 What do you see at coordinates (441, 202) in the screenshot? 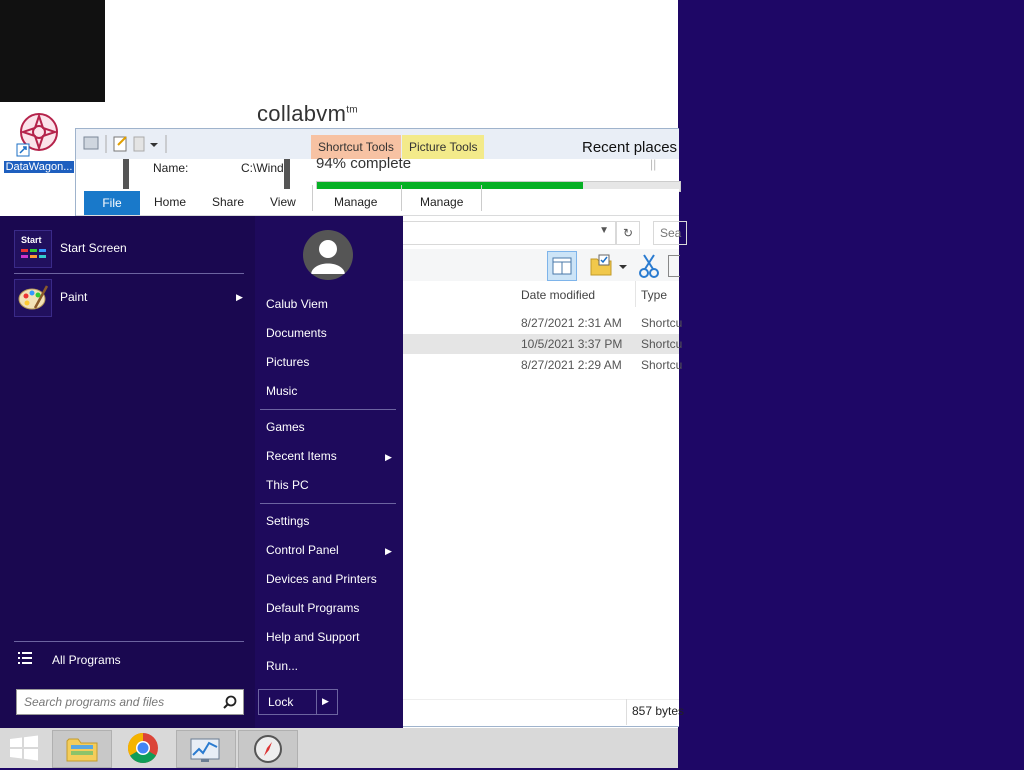
I see `tab-manage-picture: Manage` at bounding box center [441, 202].